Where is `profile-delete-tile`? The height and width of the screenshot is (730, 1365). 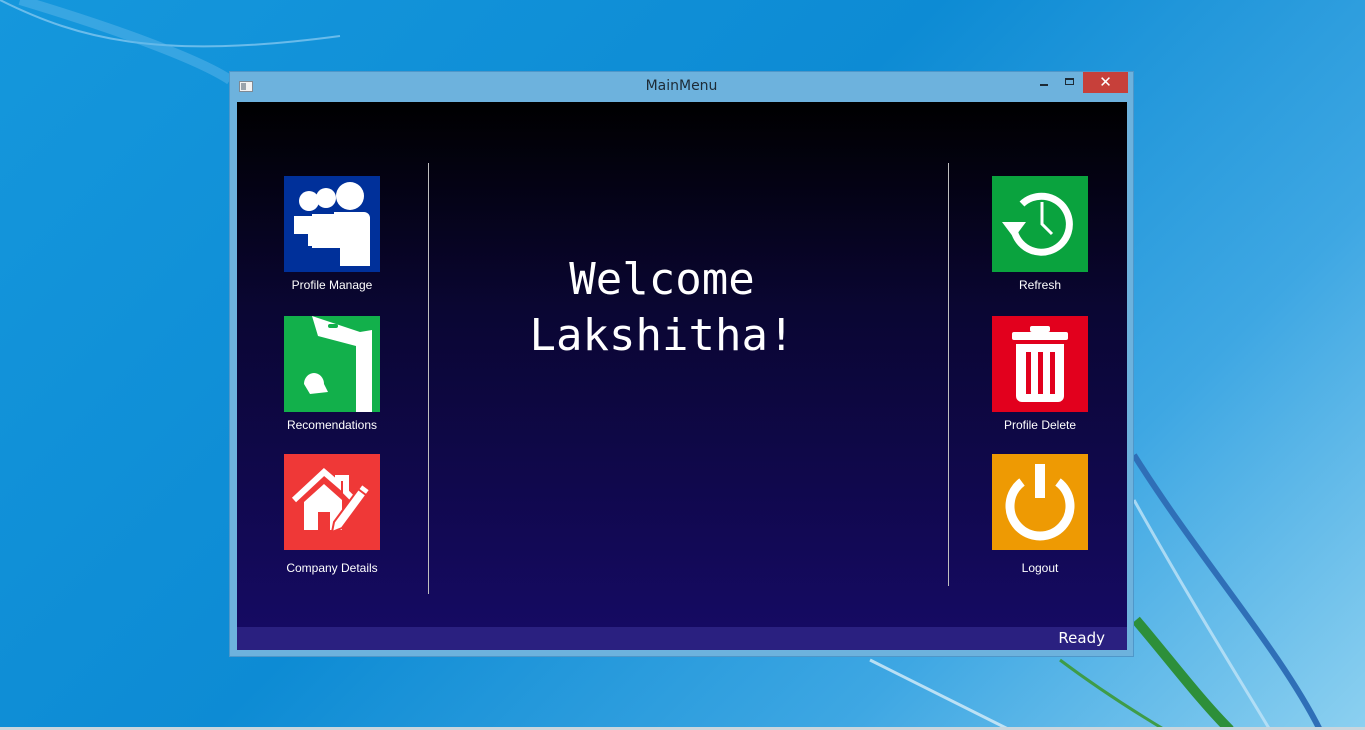
profile-delete-tile is located at coordinates (1040, 364).